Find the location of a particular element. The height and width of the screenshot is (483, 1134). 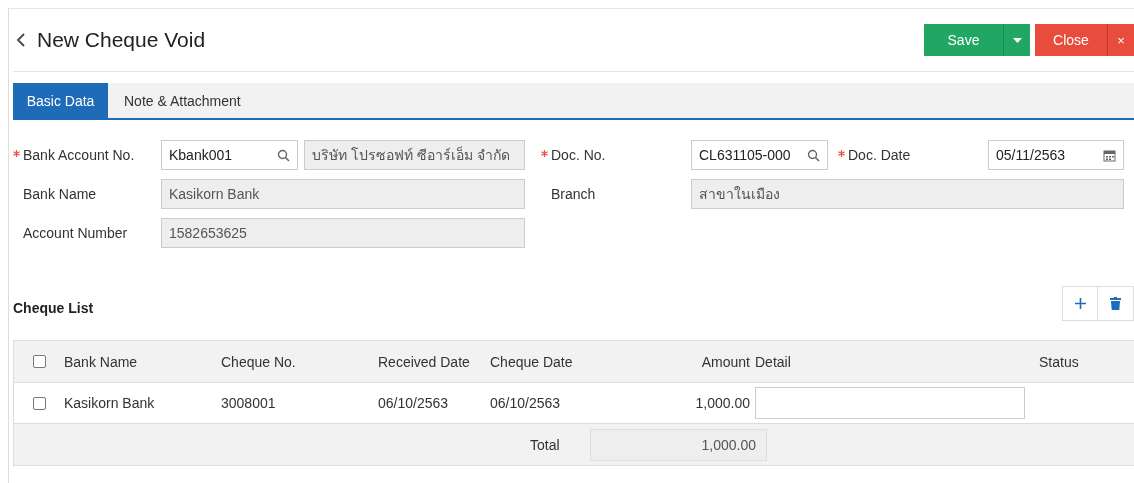

input-field: CL631105-000 is located at coordinates (759, 155).